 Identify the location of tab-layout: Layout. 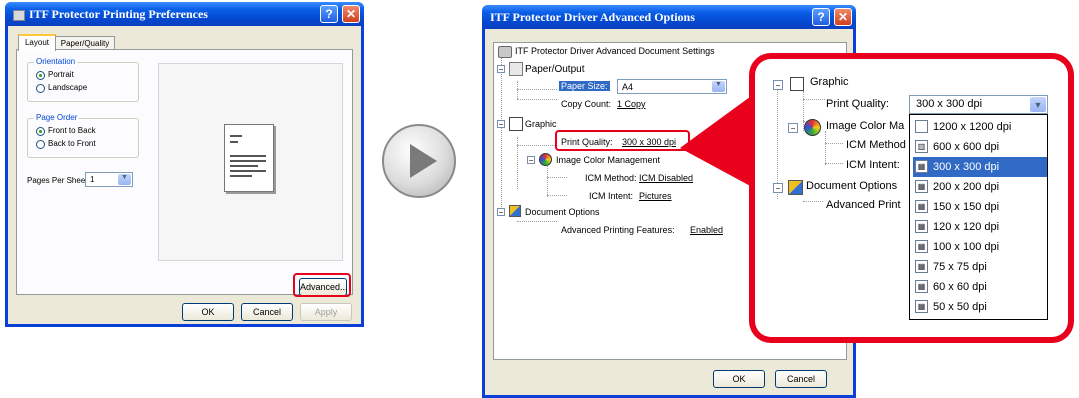
(37, 42).